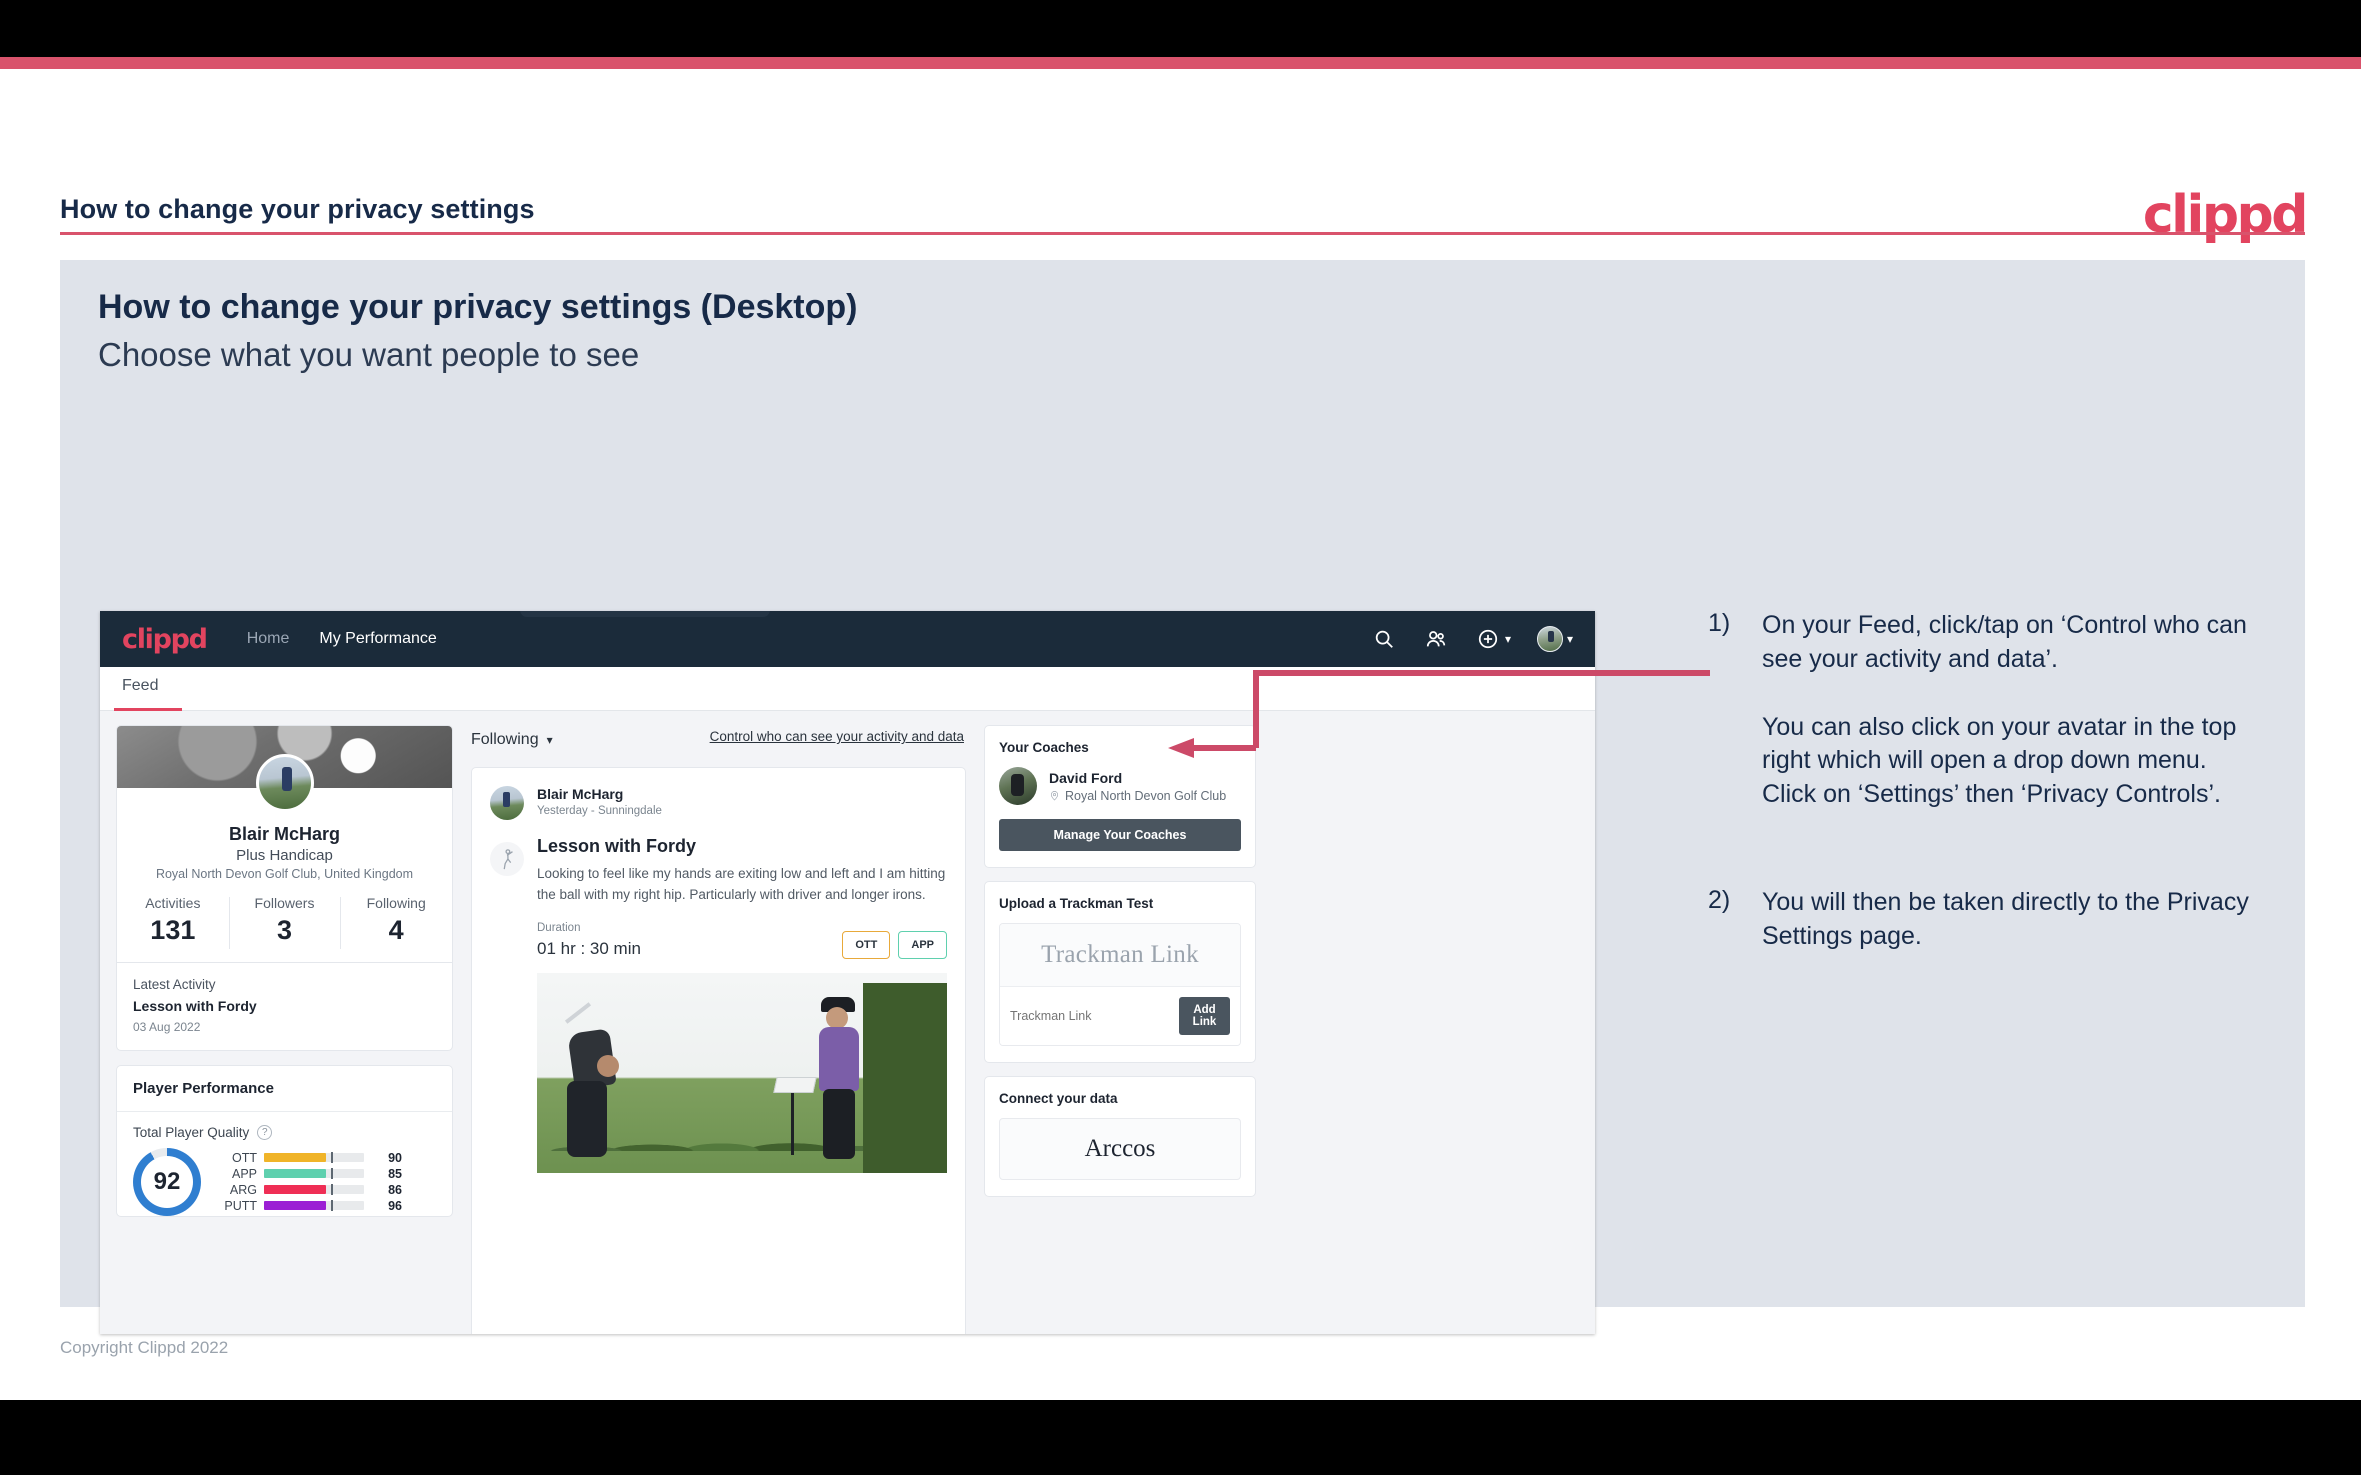 This screenshot has height=1475, width=2361. I want to click on metric-value: 90, so click(395, 1157).